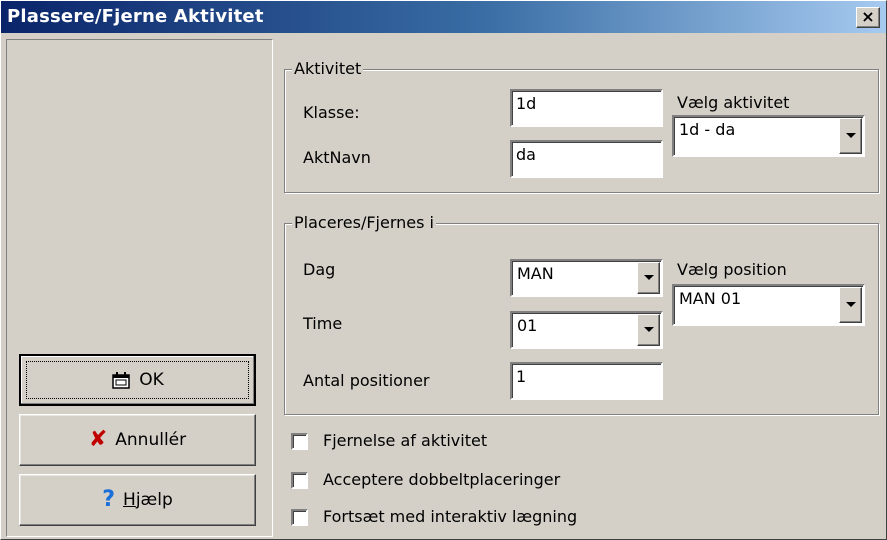 This screenshot has width=887, height=540. What do you see at coordinates (148, 500) in the screenshot?
I see `help-label: Hjælp` at bounding box center [148, 500].